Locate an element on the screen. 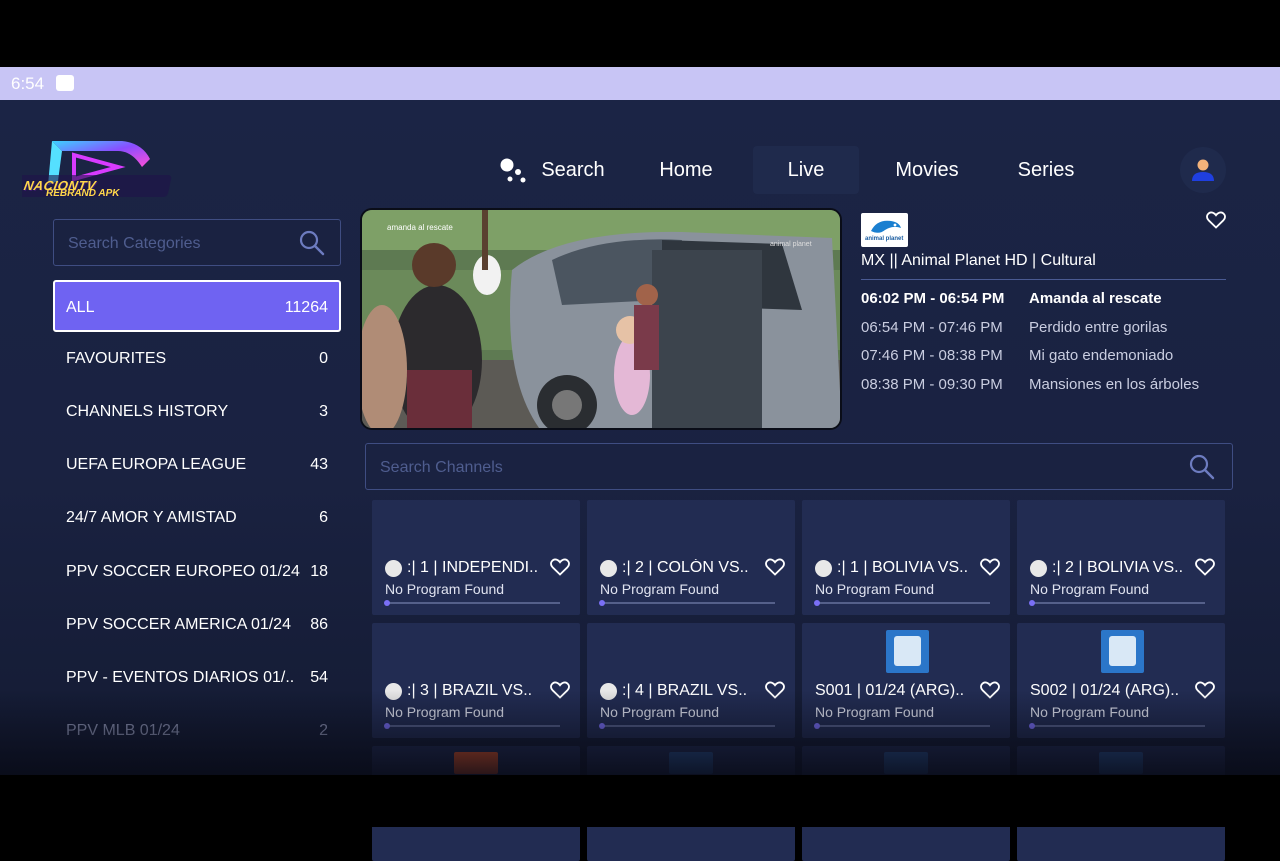 The height and width of the screenshot is (861, 1280). category-count: 2 is located at coordinates (323, 730).